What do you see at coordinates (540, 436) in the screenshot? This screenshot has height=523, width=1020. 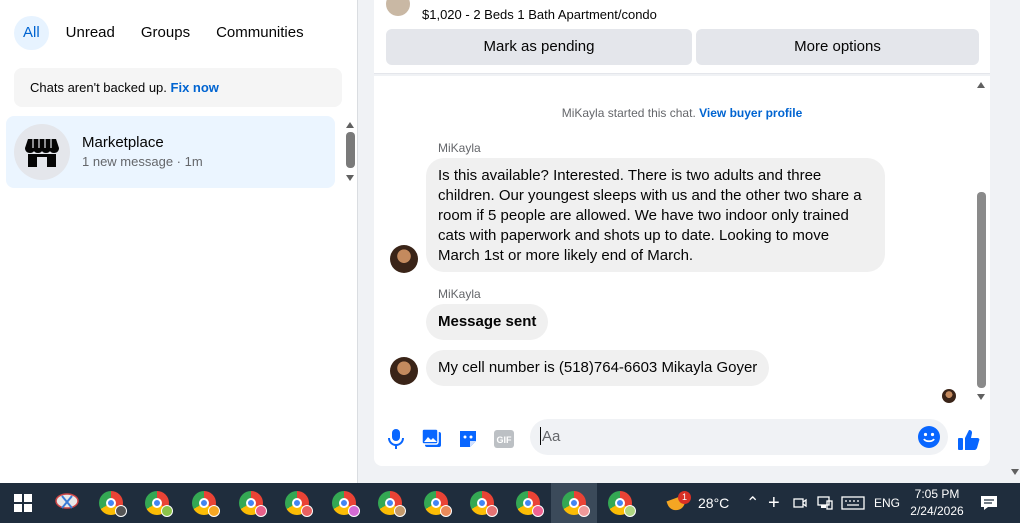 I see `text-caret` at bounding box center [540, 436].